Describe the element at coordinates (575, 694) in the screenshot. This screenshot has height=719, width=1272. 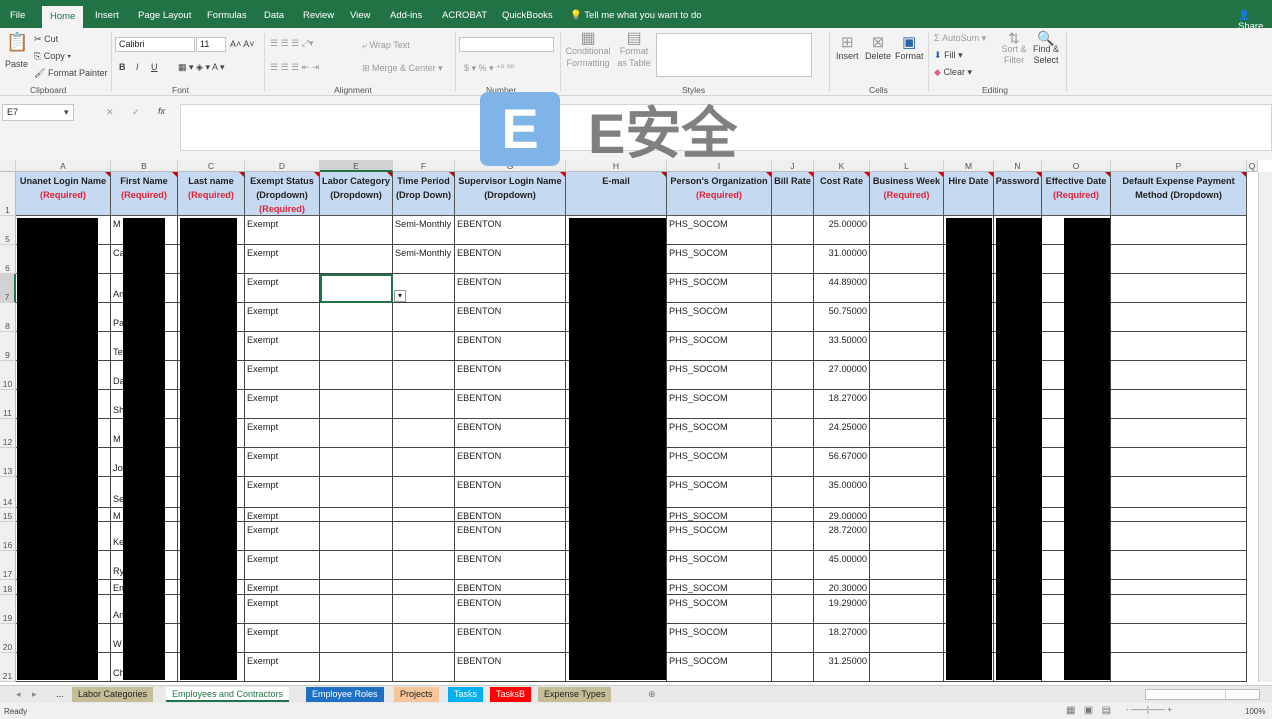
I see `sheet-tab-expense-types: Expense Types` at that location.